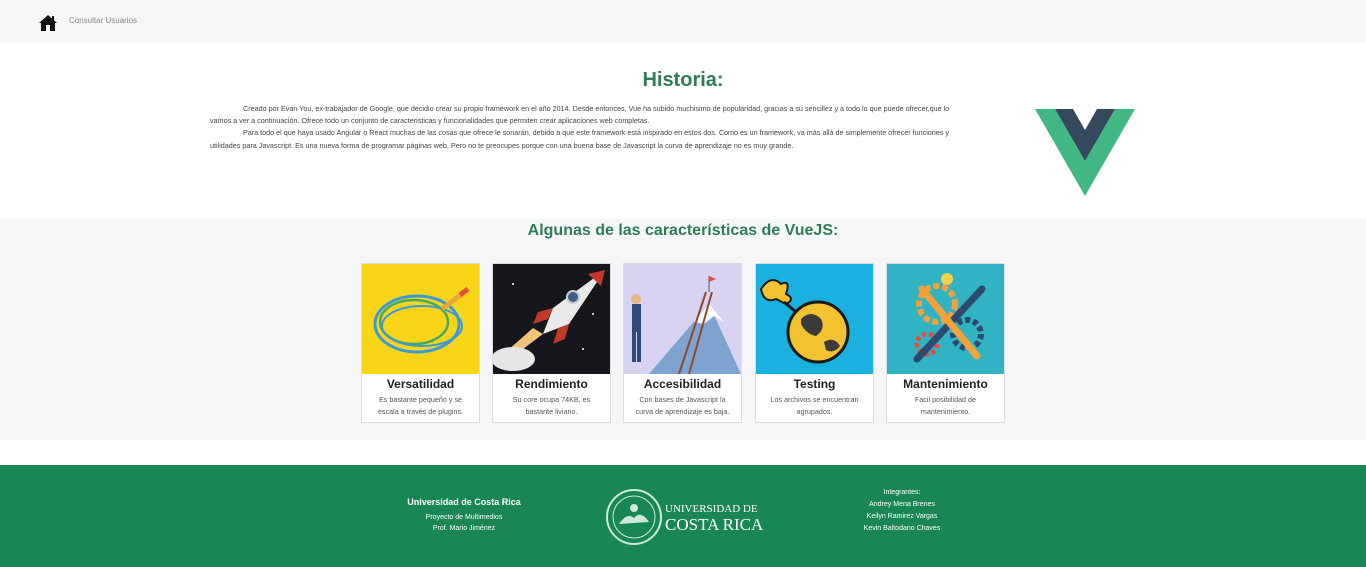 The width and height of the screenshot is (1366, 567). I want to click on team-member: Keilyn Ramirez Vargas, so click(902, 516).